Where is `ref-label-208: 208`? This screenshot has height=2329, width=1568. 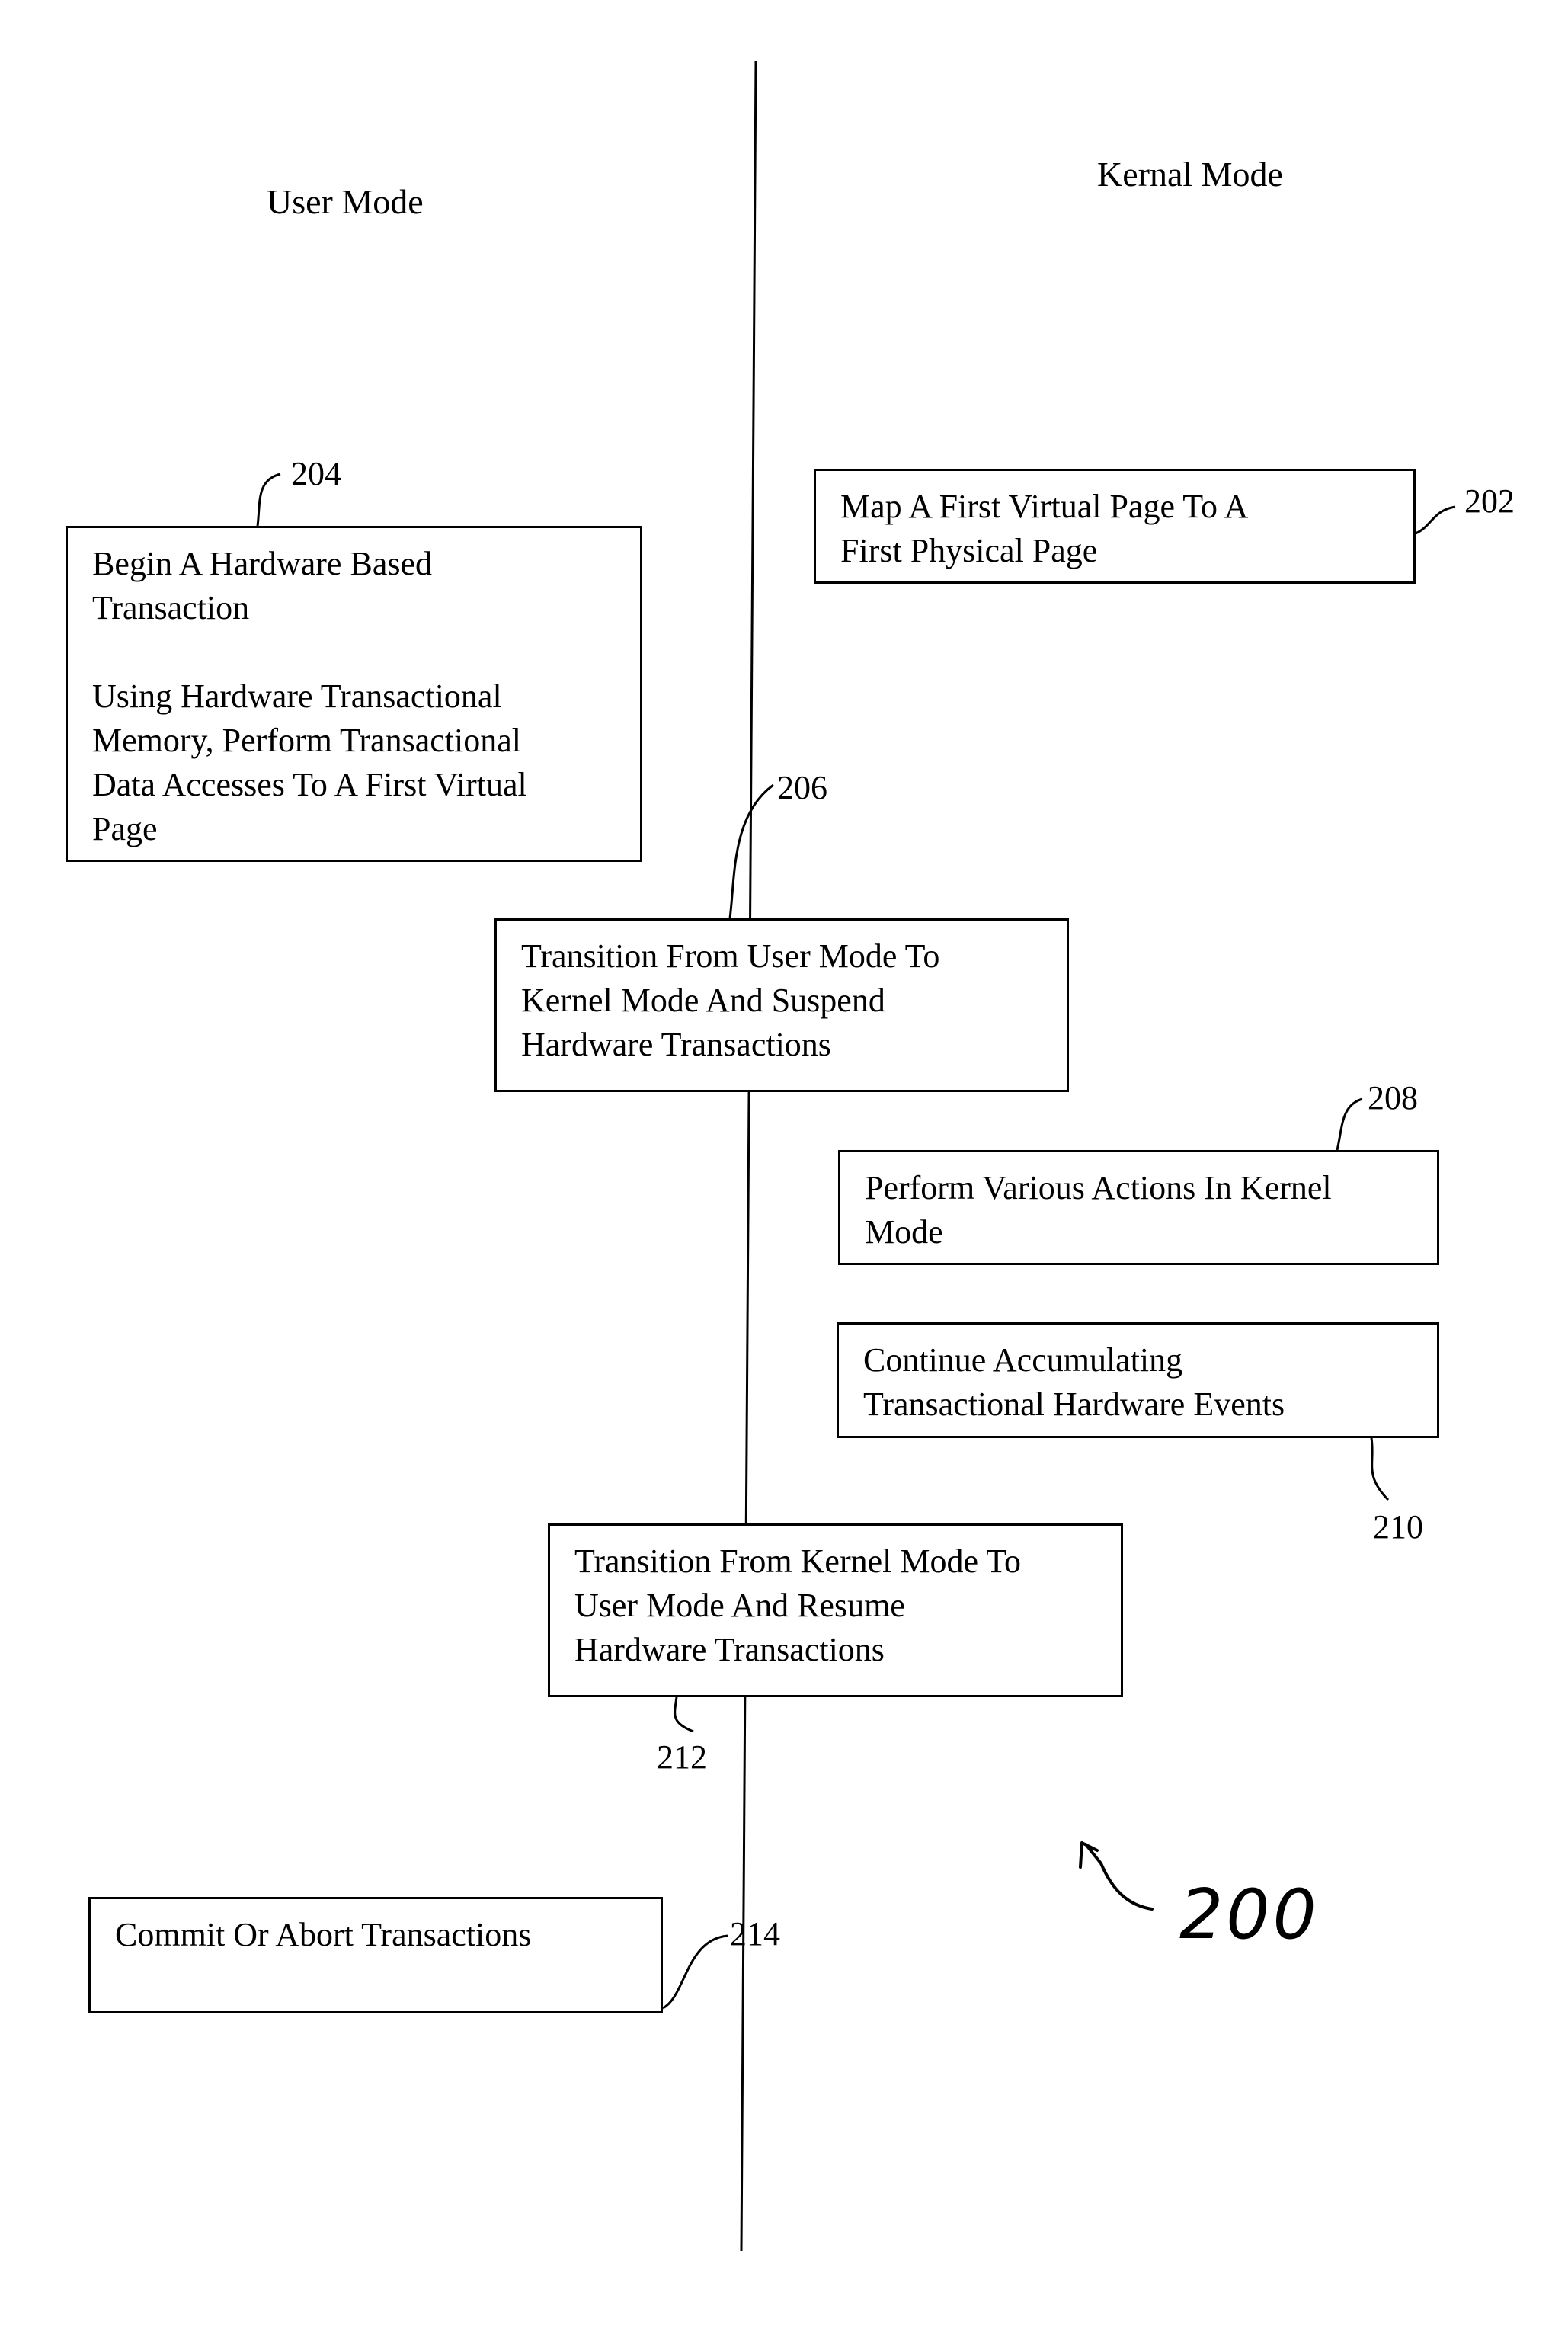
ref-label-208: 208 is located at coordinates (1393, 1097).